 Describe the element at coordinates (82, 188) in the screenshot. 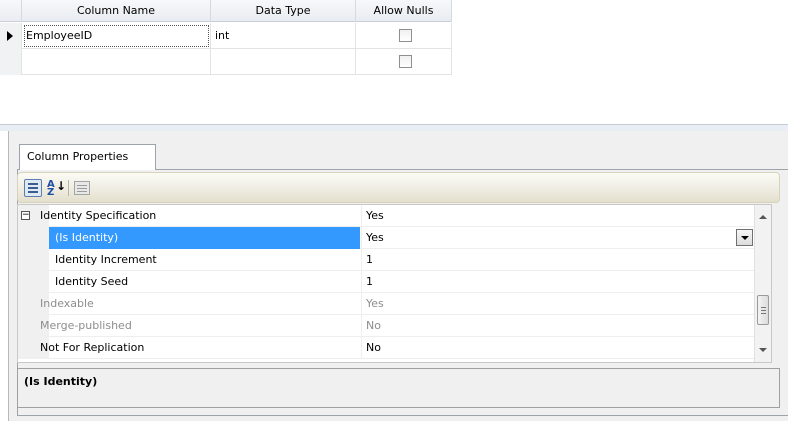

I see `property-pages-icon` at that location.